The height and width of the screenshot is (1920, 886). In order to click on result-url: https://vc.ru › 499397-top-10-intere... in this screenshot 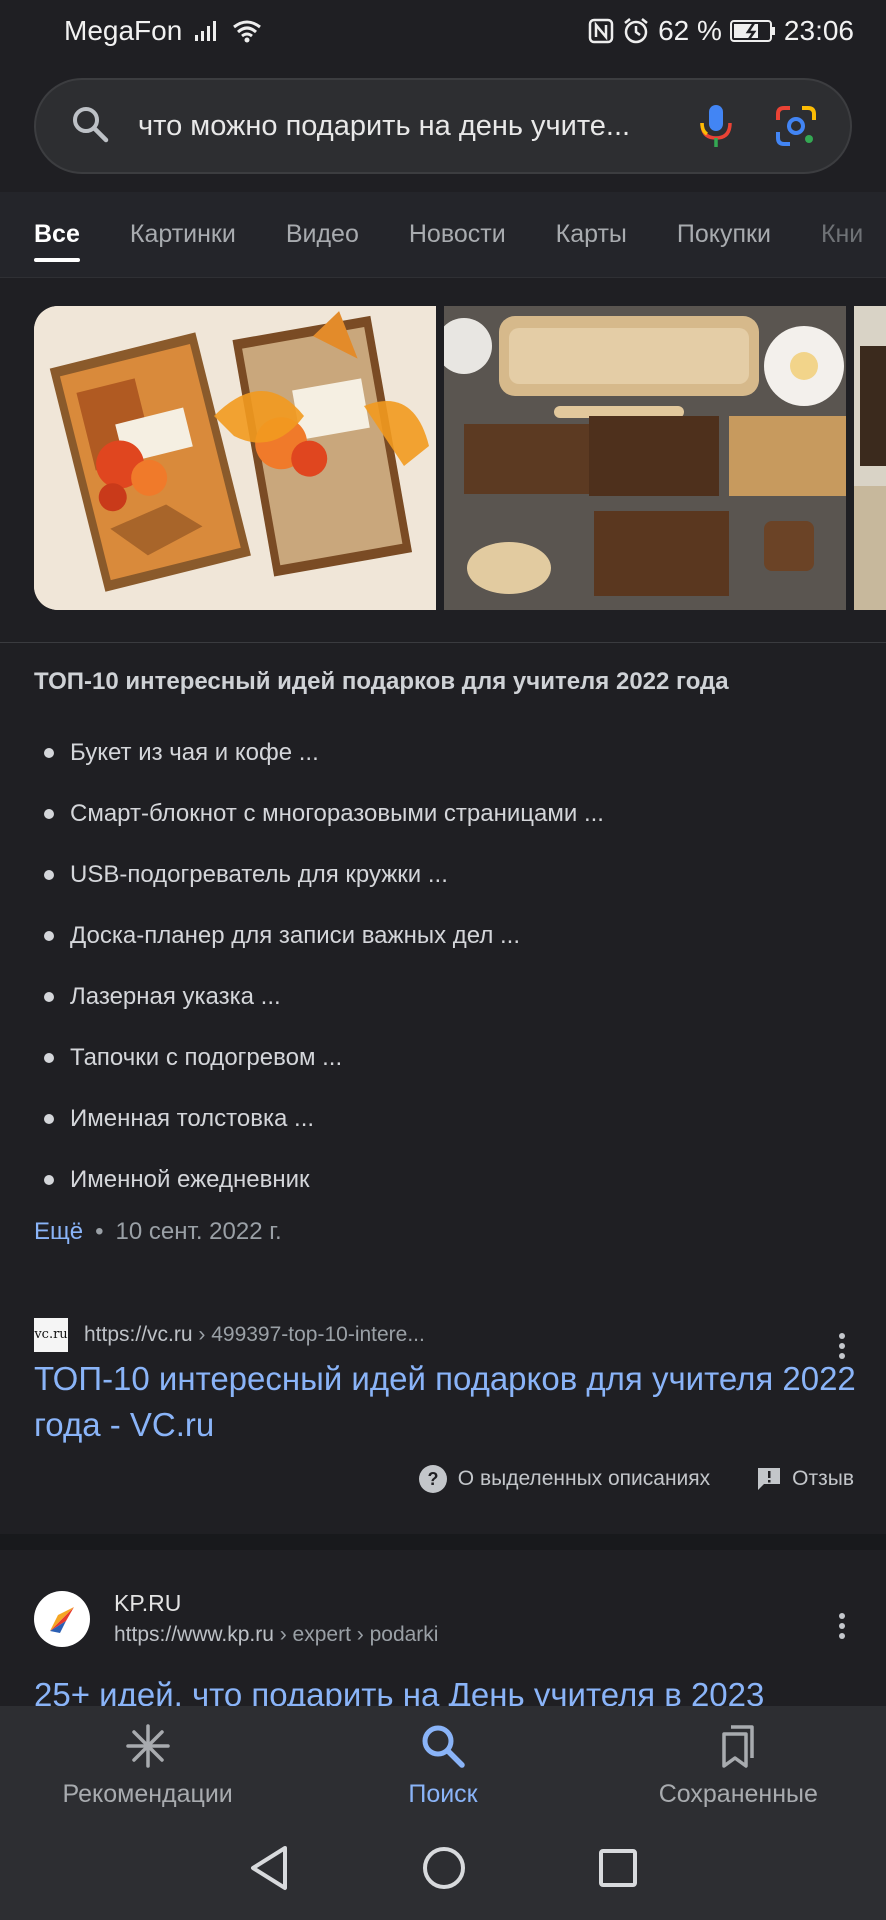, I will do `click(254, 1335)`.